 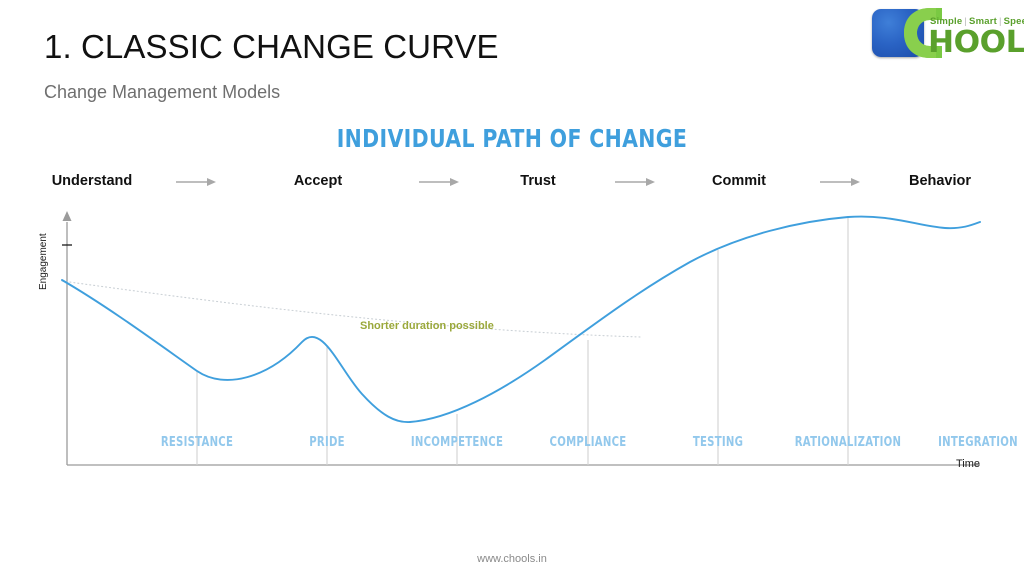 I want to click on chools-logo: Simple|Smart|Speed HOOLS, so click(x=948, y=33).